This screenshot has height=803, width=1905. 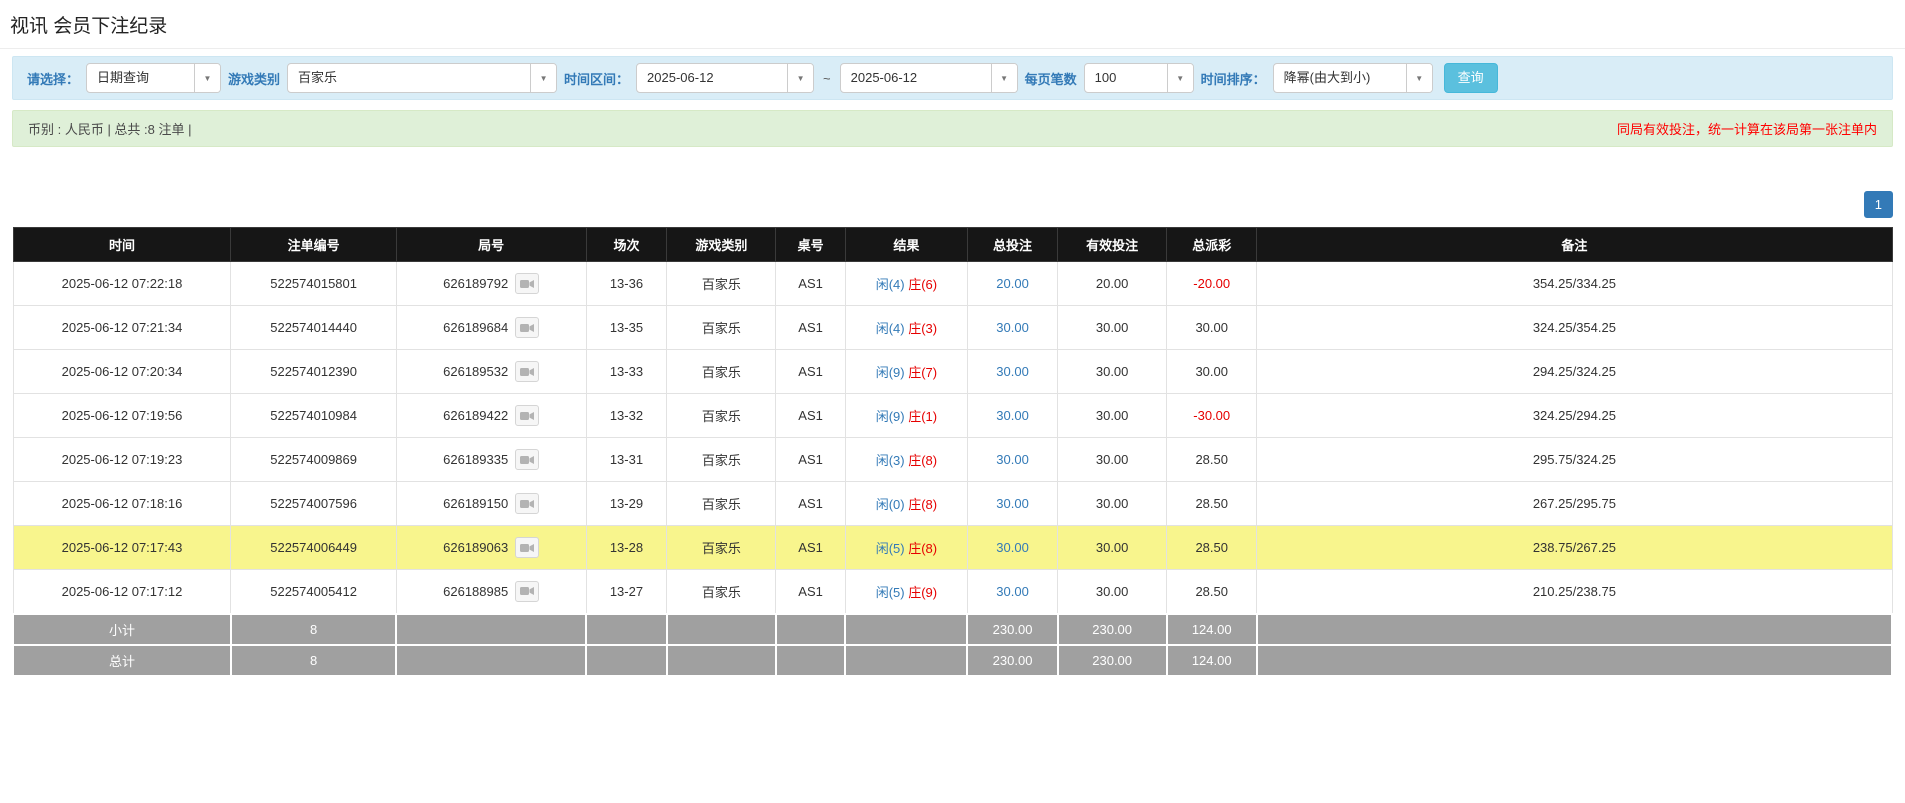 I want to click on cell-time: 2025-06-12 07:21:34, so click(x=122, y=327).